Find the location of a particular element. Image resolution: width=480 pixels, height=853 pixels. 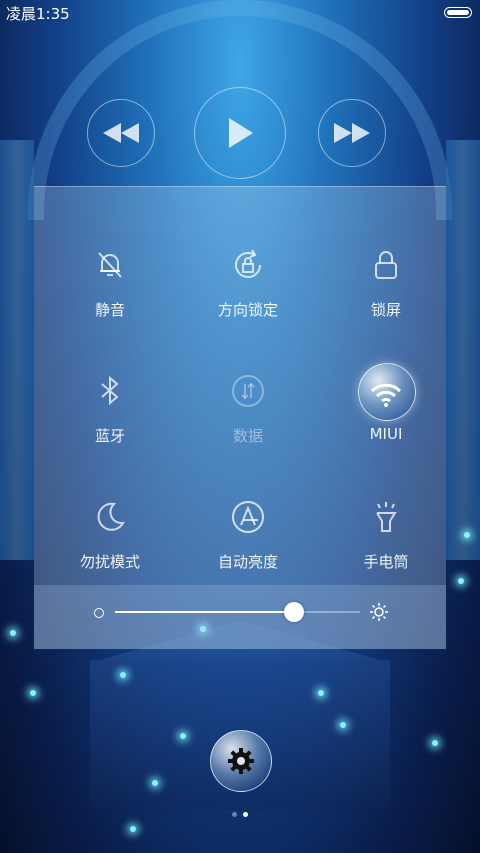

toggle-label: 数据 is located at coordinates (247, 436).